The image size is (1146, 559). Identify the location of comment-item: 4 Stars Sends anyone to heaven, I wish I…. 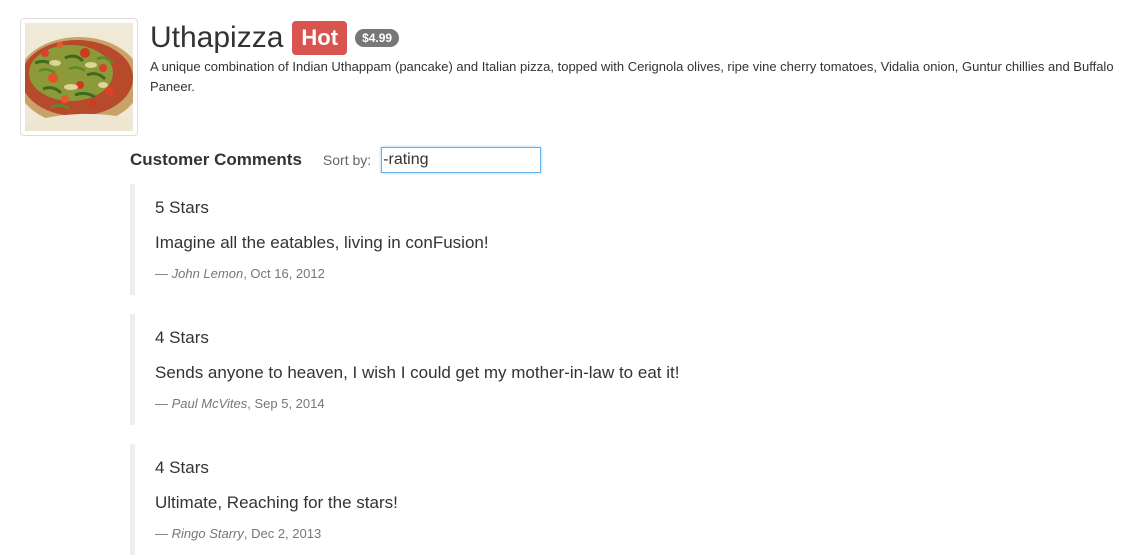
(430, 369).